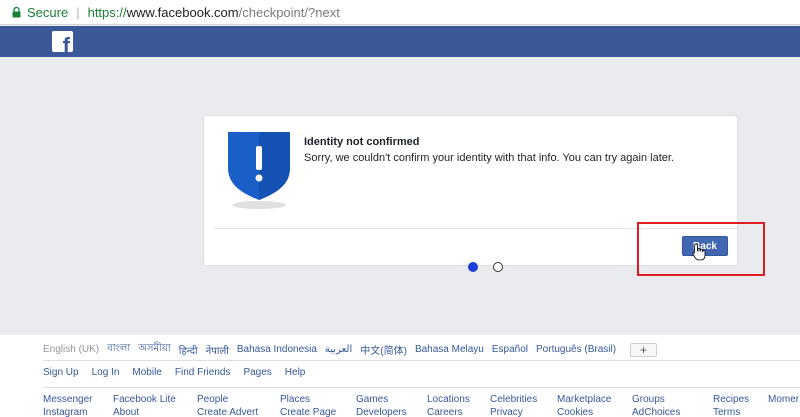  What do you see at coordinates (575, 412) in the screenshot?
I see `footer-link: Cookies` at bounding box center [575, 412].